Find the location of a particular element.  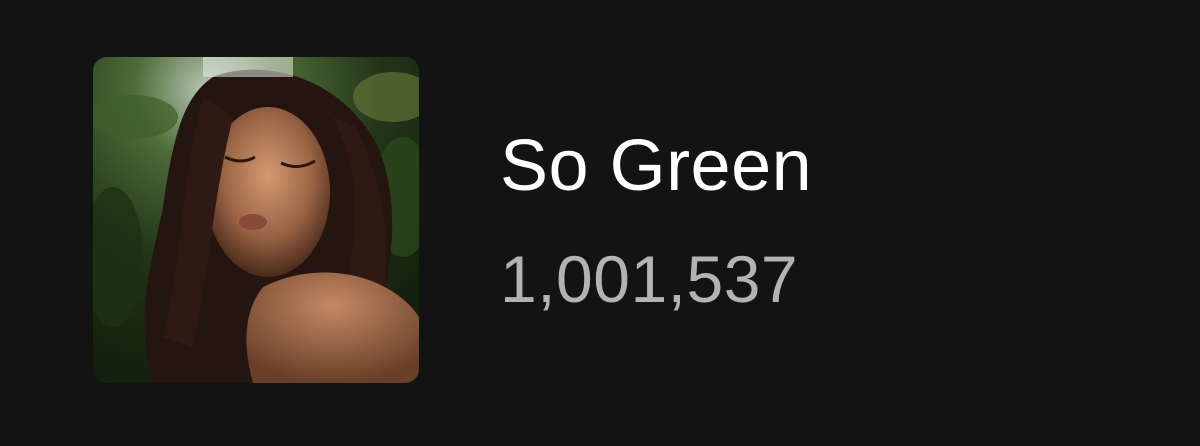

play-count: 1,001,537 is located at coordinates (649, 279).